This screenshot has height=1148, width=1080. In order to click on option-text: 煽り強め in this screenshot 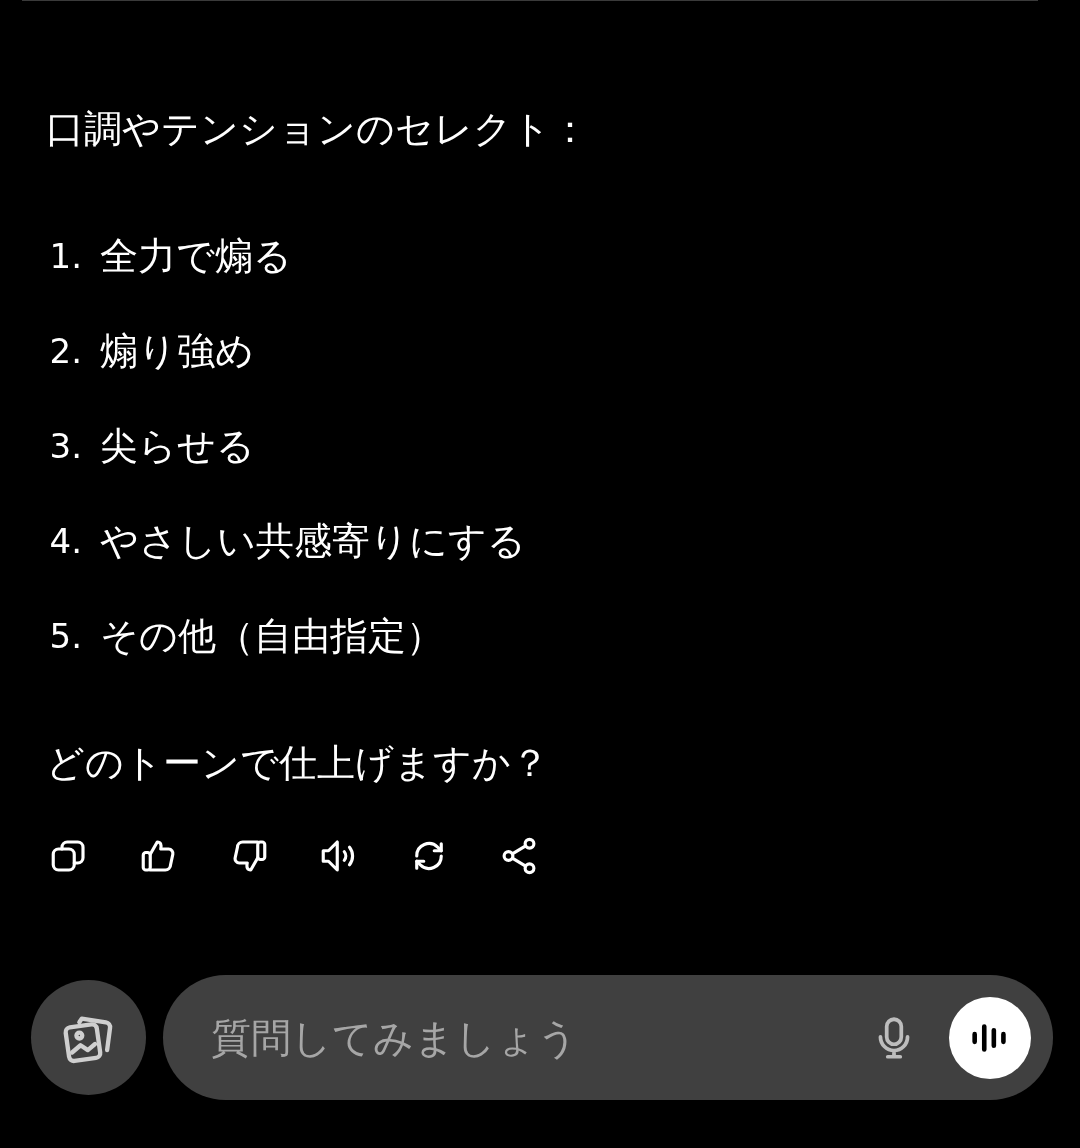, I will do `click(177, 351)`.